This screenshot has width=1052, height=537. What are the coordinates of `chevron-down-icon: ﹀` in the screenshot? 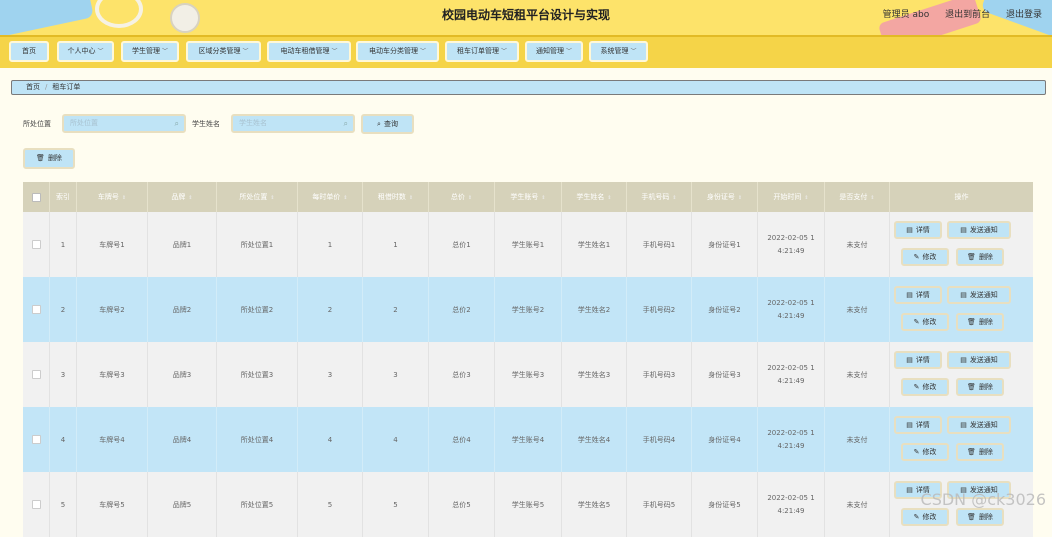 It's located at (633, 51).